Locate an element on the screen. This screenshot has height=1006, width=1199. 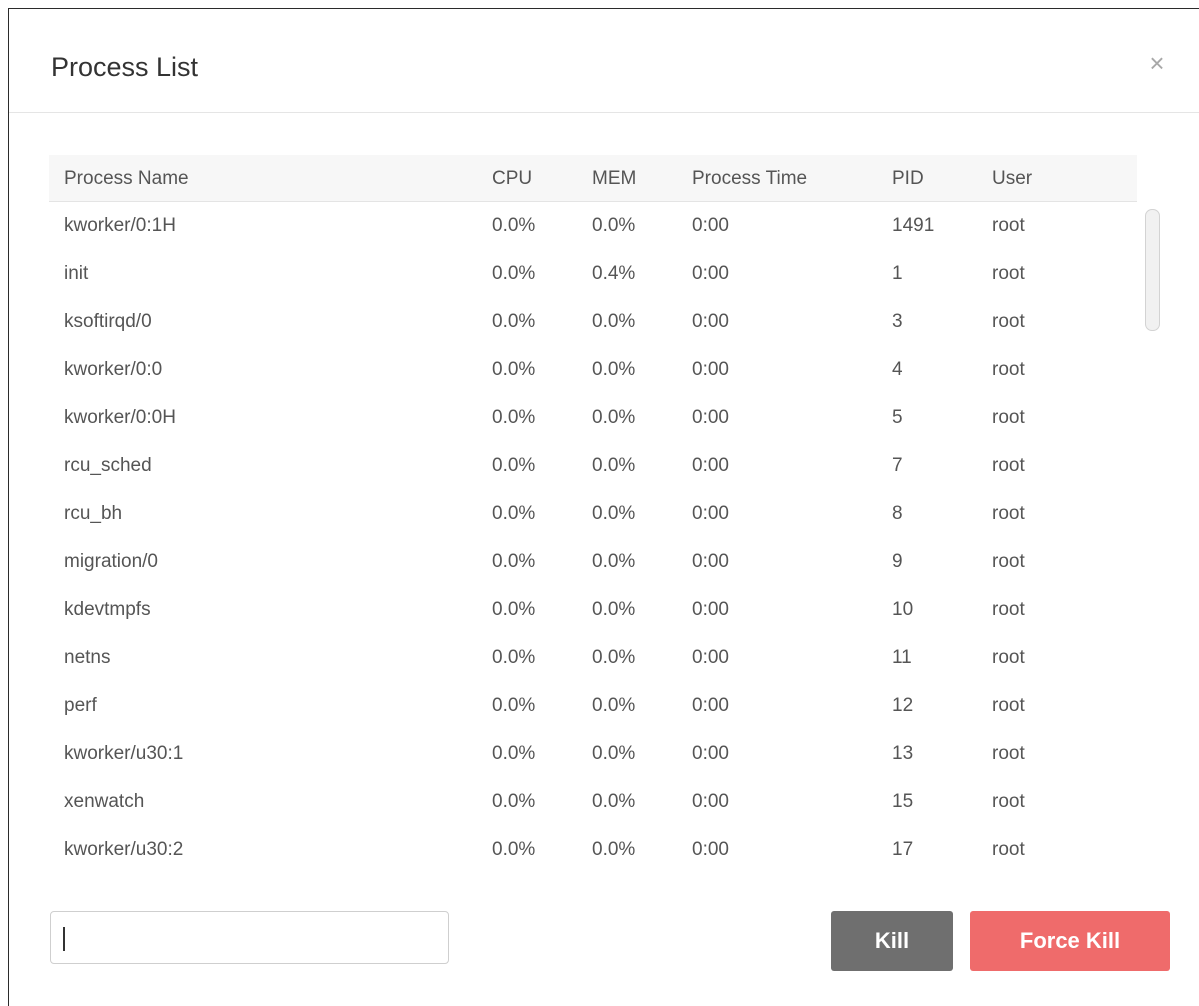
column-header-process-time: Process Time is located at coordinates (749, 179).